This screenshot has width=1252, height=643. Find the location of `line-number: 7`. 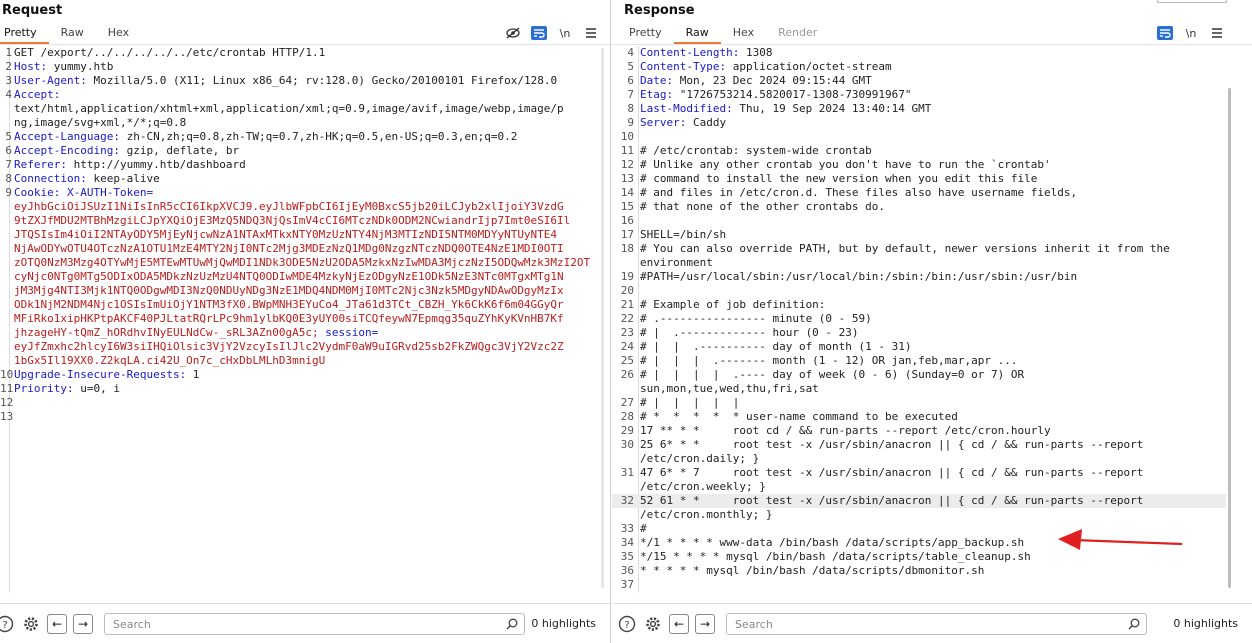

line-number: 7 is located at coordinates (630, 94).